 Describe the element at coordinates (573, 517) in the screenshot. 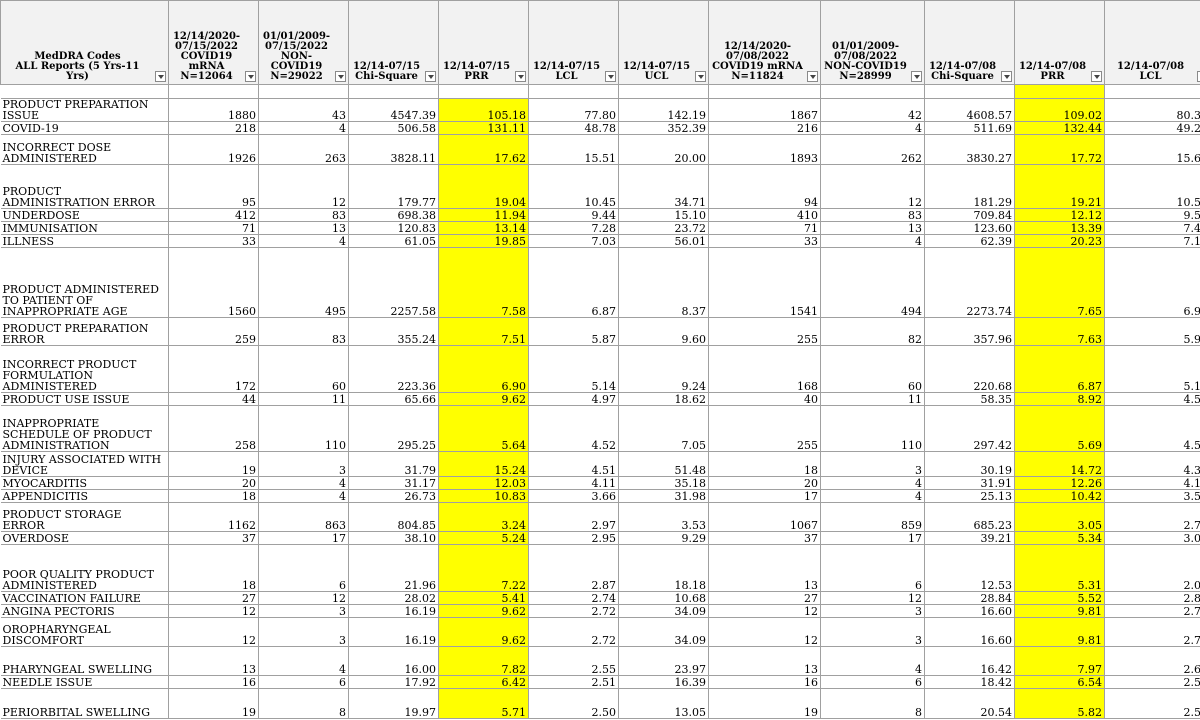

I see `value-cell: 2.97` at that location.